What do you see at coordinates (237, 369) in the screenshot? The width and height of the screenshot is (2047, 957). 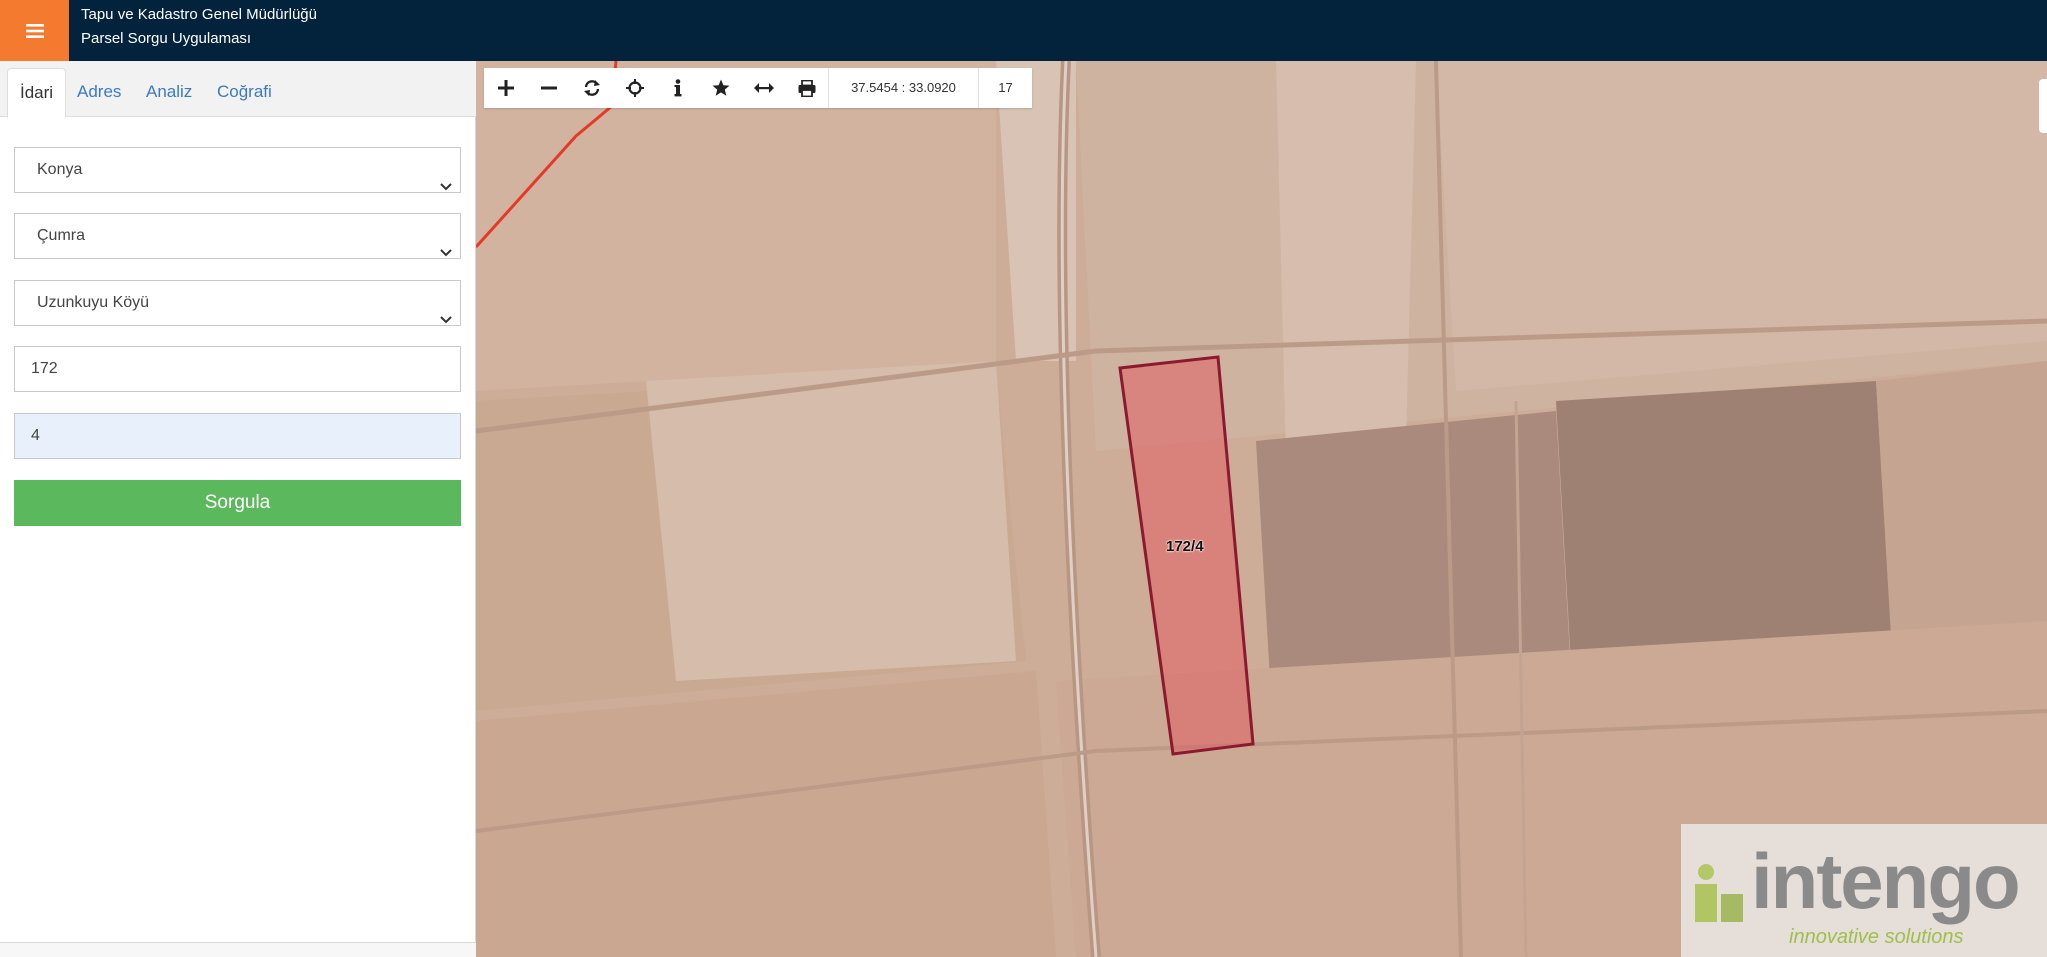 I see `block-input: 172` at bounding box center [237, 369].